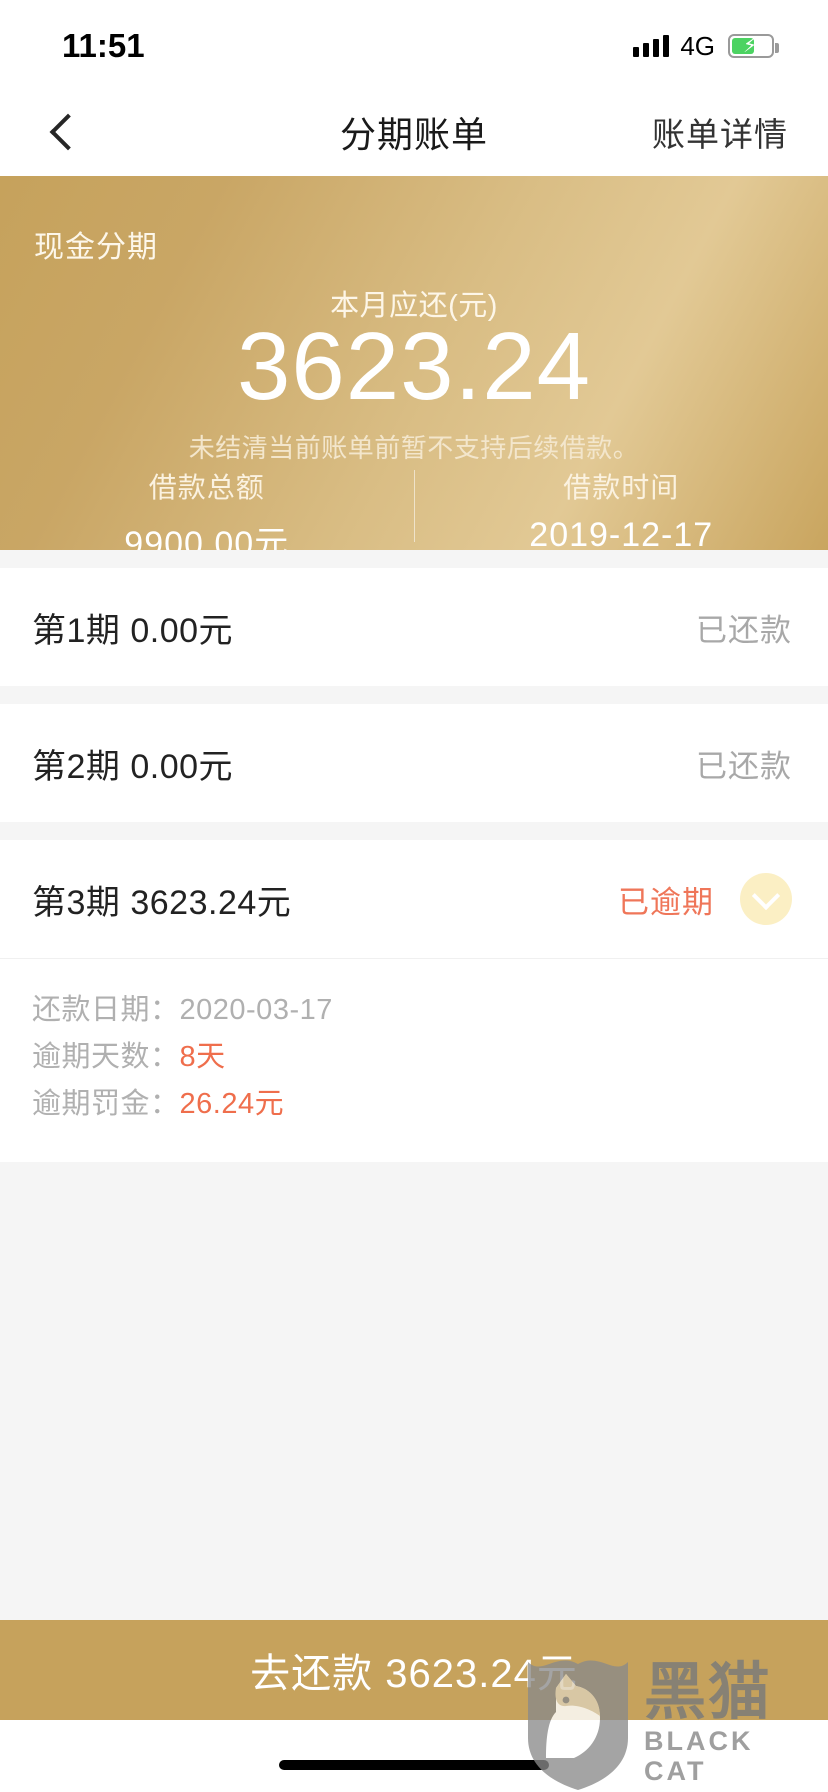 This screenshot has width=828, height=1792. What do you see at coordinates (414, 1756) in the screenshot?
I see `home-indicator-area` at bounding box center [414, 1756].